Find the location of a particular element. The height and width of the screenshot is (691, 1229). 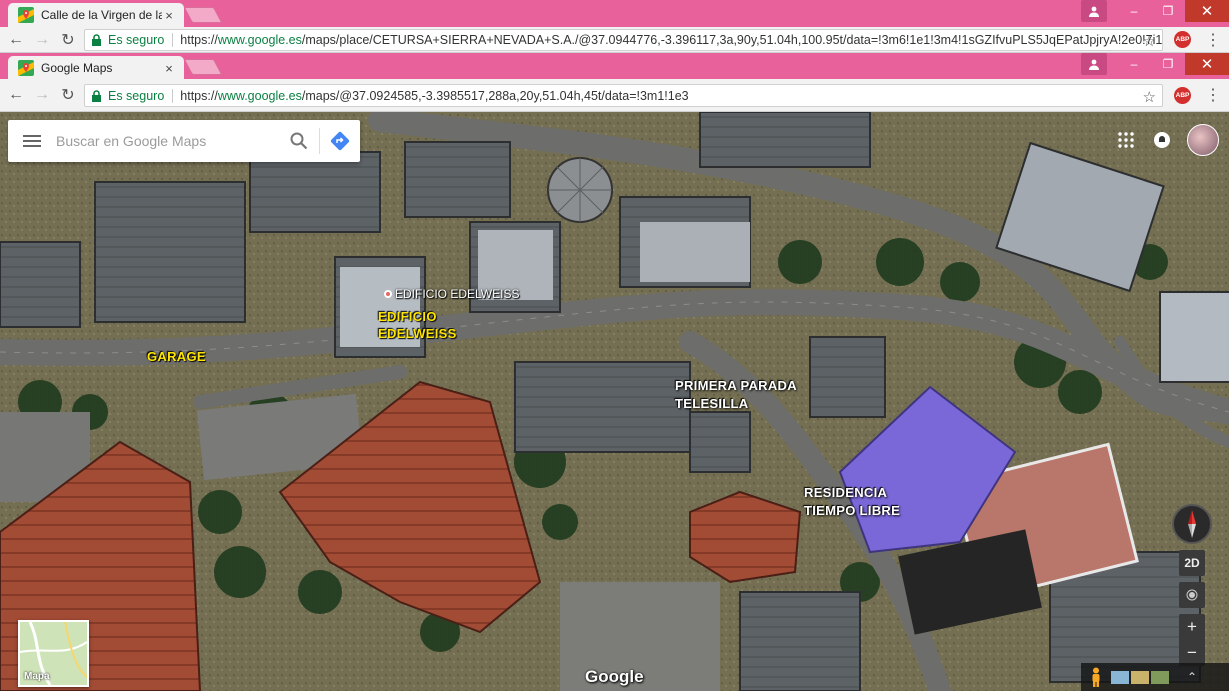

place-label-text: EDIFICIO EDELWEISS is located at coordinates (457, 294).